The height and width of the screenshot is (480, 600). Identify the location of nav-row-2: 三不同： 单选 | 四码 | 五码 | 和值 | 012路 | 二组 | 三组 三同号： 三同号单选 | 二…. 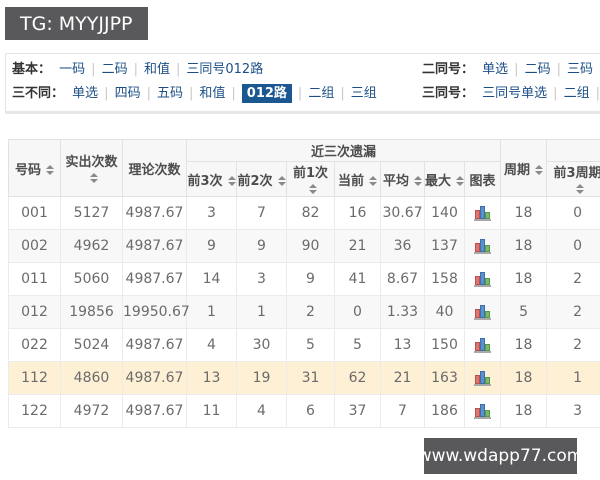
(303, 94).